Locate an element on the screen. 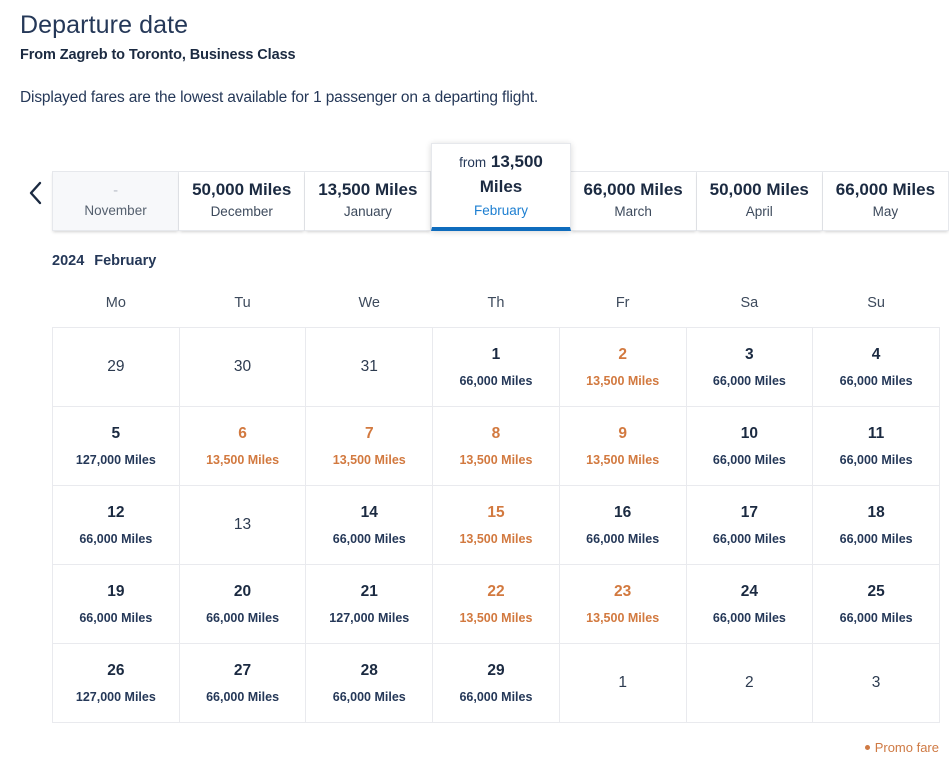 Image resolution: width=949 pixels, height=769 pixels. calendar-day-number: 16 is located at coordinates (623, 512).